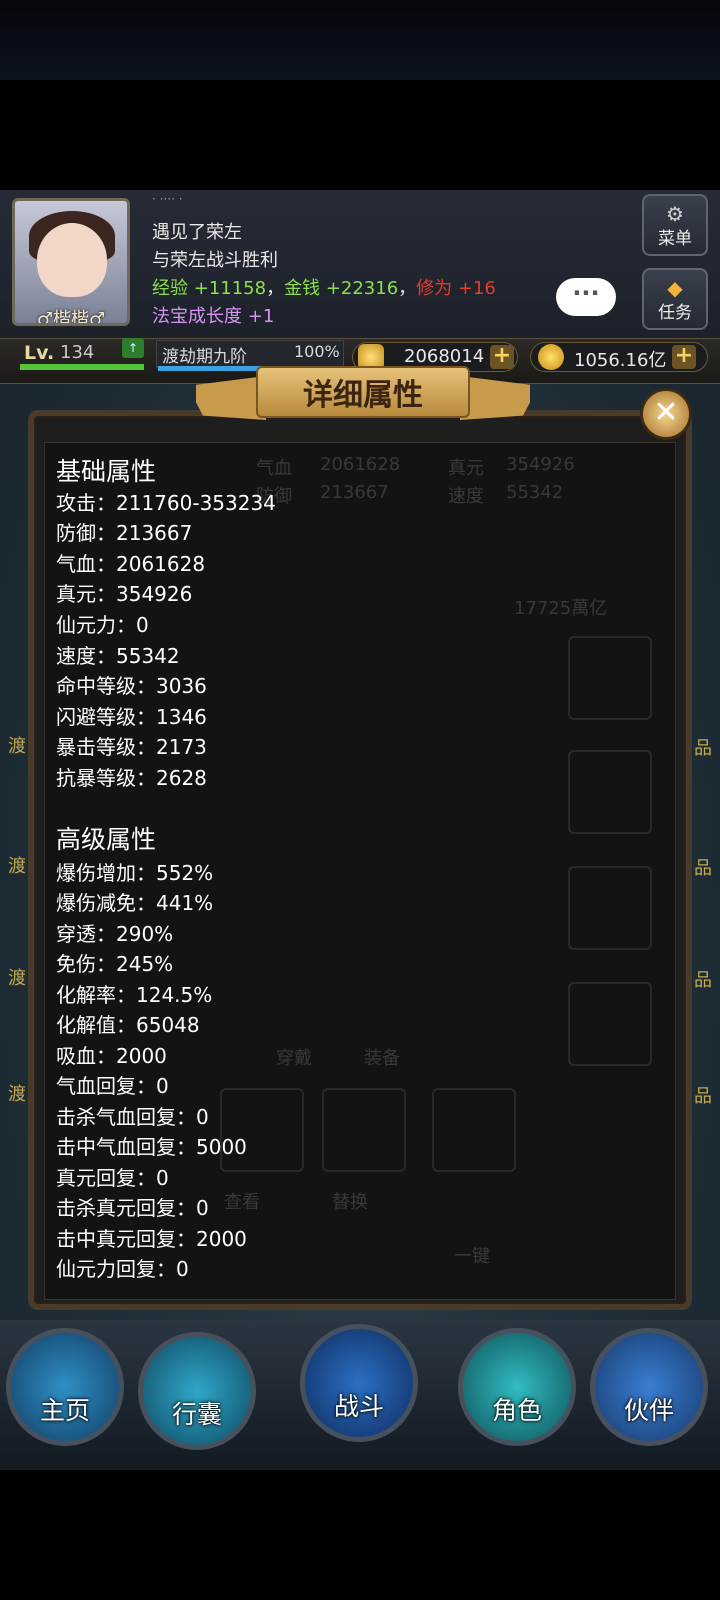  Describe the element at coordinates (102, 625) in the screenshot. I see `attribute-row: 仙元力：0` at that location.